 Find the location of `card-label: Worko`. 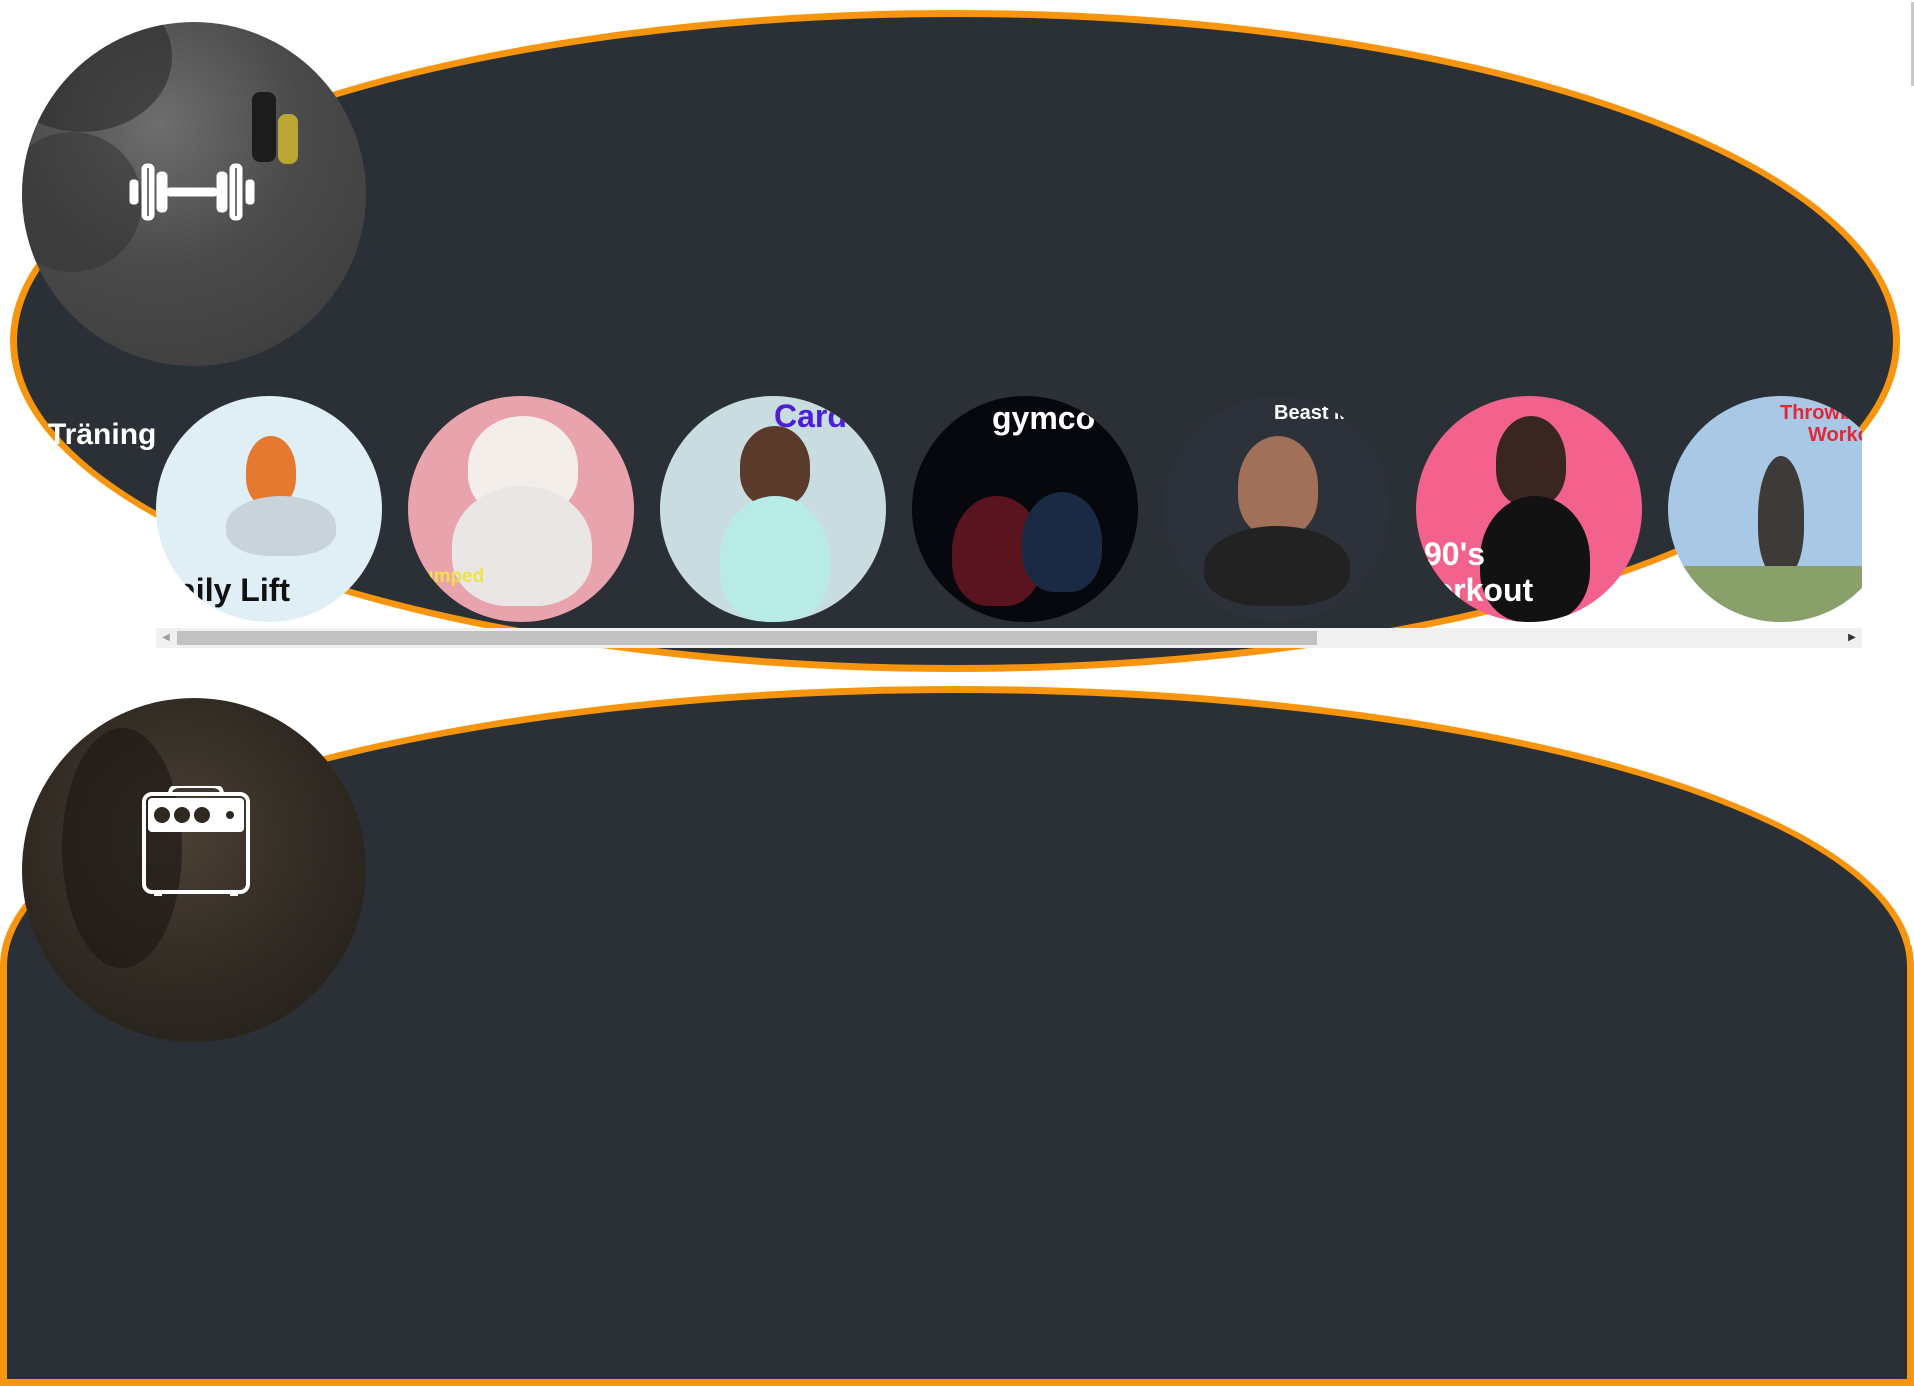

card-label: Worko is located at coordinates (1835, 435).